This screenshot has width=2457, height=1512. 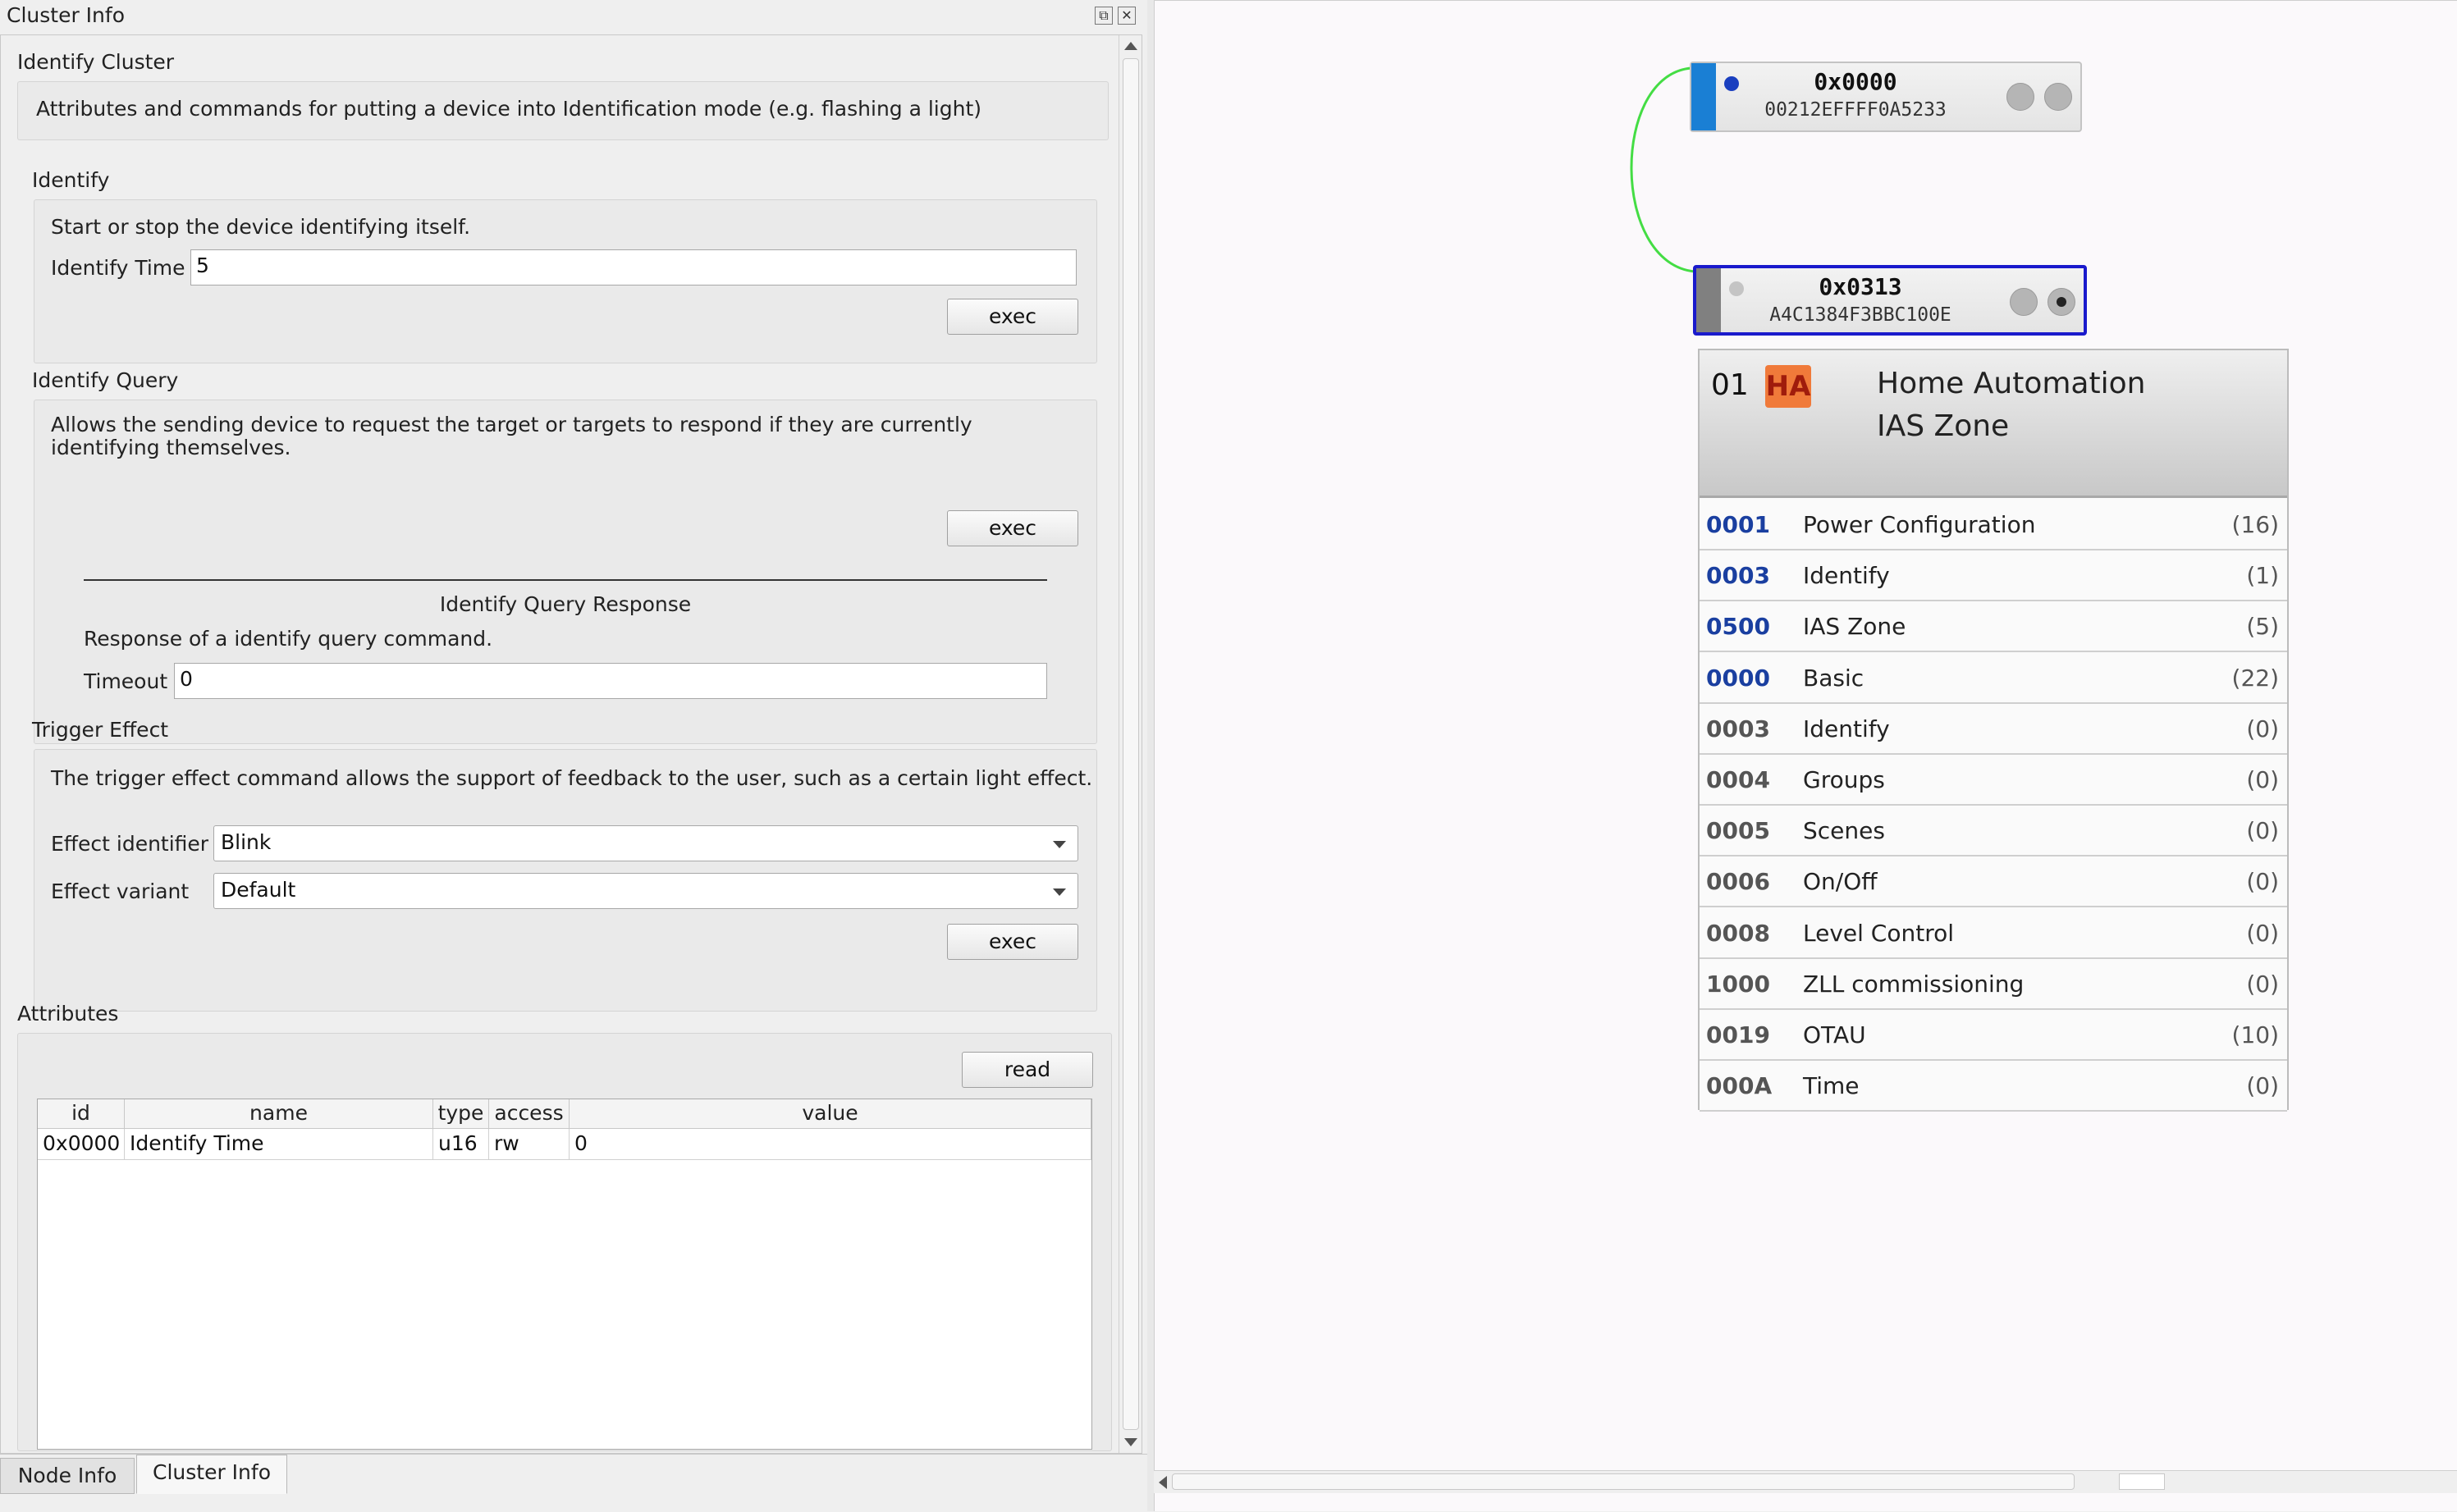 I want to click on ha-profile-badge: HA, so click(x=1788, y=387).